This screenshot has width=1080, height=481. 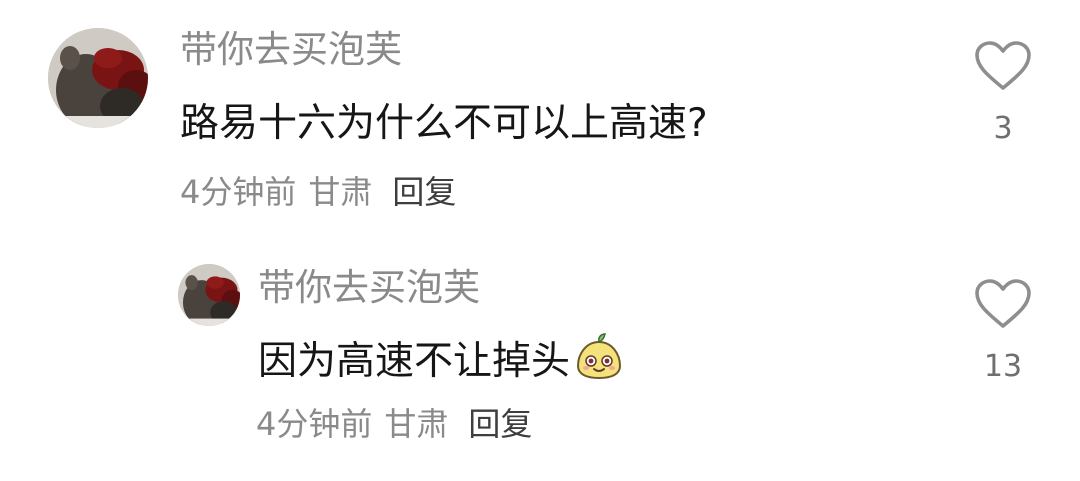 I want to click on like-count: 3, so click(x=1003, y=128).